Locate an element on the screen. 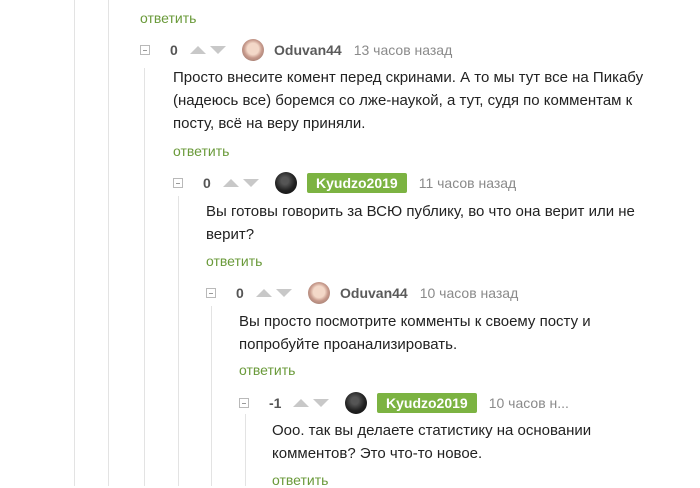  comment-text-line: посту, всё на веру приняли. is located at coordinates (269, 123).